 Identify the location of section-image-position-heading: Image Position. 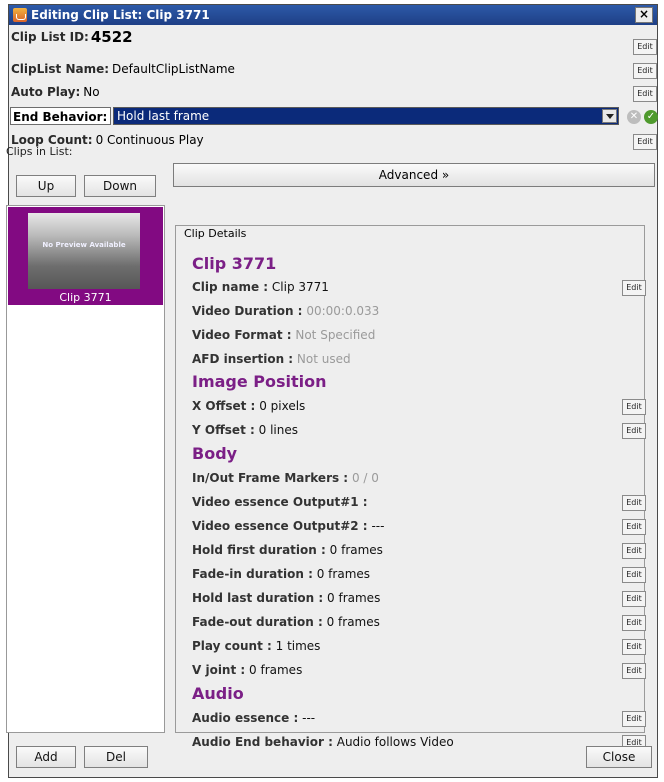
(259, 381).